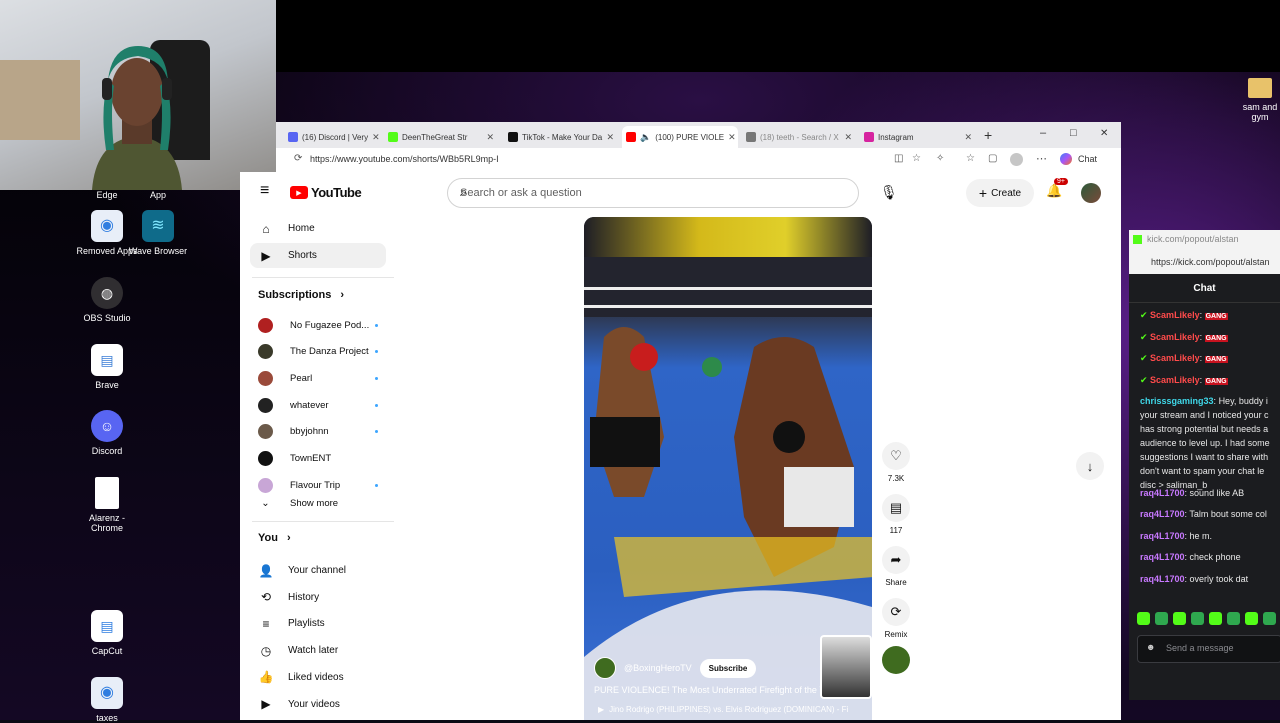  I want to click on youtube-logo: ▶ YouTube, so click(326, 192).